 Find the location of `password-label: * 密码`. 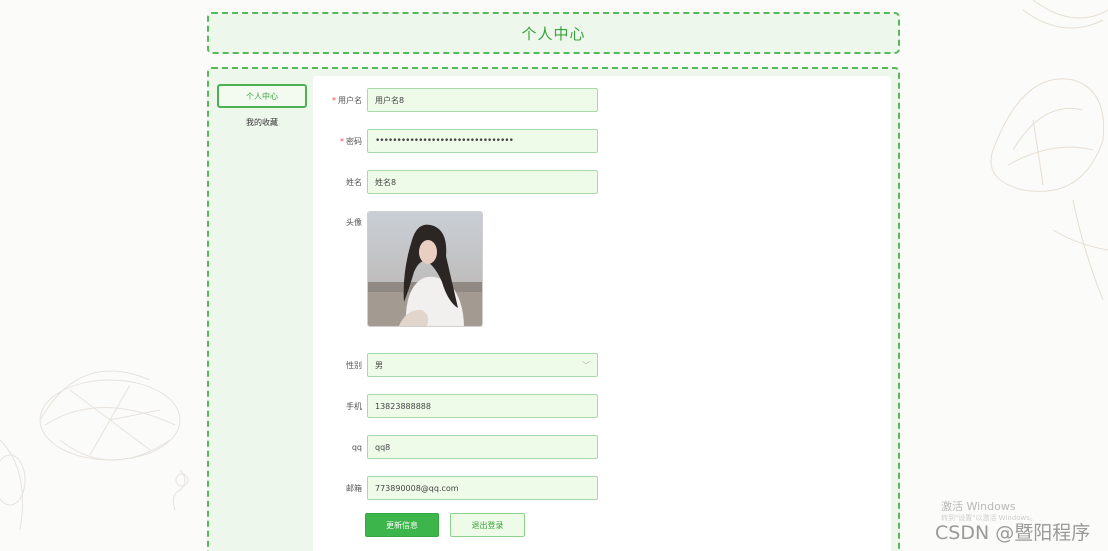

password-label: * 密码 is located at coordinates (351, 141).